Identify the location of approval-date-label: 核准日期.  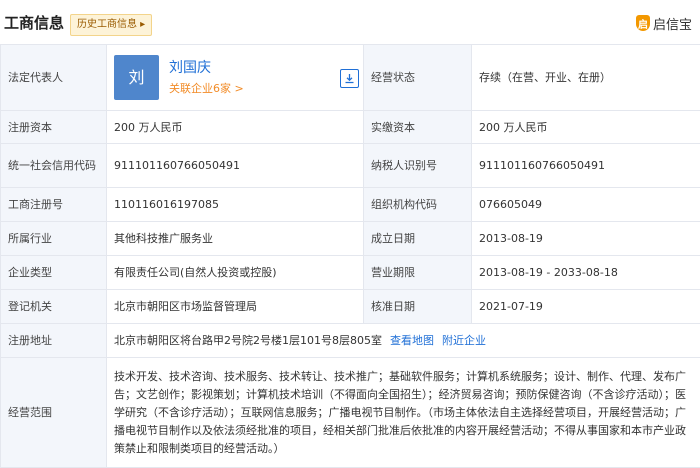
(418, 307).